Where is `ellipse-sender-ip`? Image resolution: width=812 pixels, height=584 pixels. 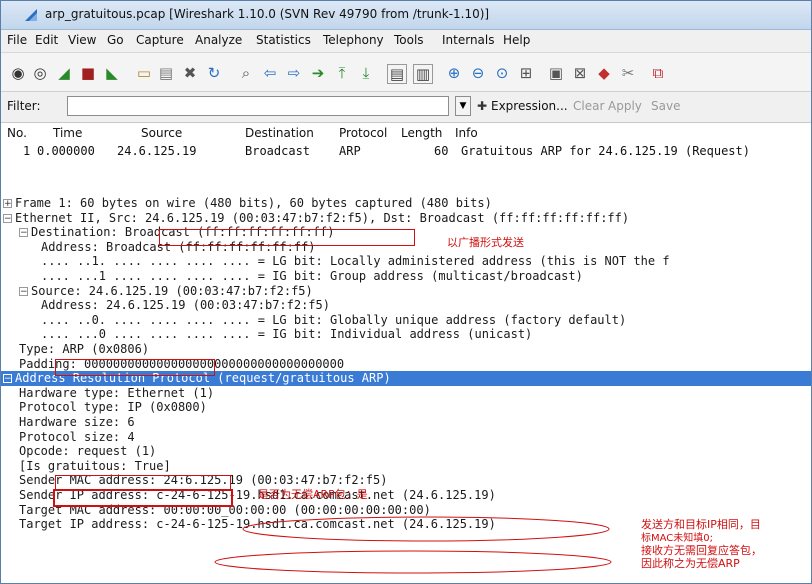
ellipse-sender-ip is located at coordinates (426, 529).